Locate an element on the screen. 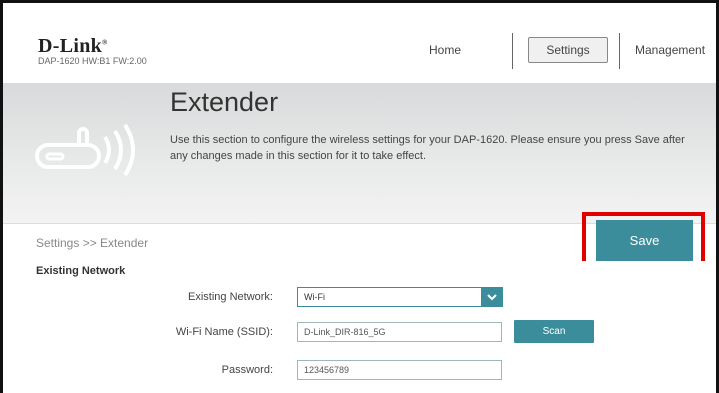  model-info: DAP-1620 HW:B1 FW:2.00 is located at coordinates (92, 61).